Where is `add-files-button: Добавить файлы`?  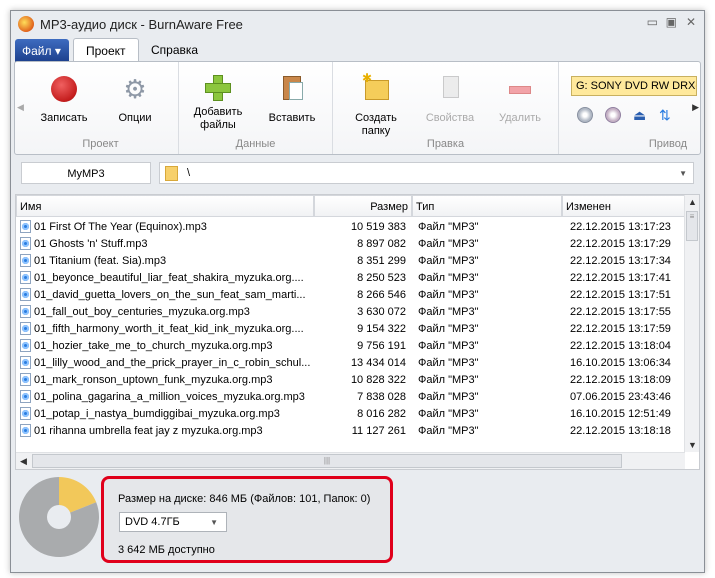 add-files-button: Добавить файлы is located at coordinates (218, 102).